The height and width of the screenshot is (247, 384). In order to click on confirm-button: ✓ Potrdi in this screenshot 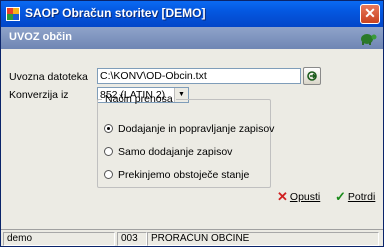, I will do `click(355, 197)`.